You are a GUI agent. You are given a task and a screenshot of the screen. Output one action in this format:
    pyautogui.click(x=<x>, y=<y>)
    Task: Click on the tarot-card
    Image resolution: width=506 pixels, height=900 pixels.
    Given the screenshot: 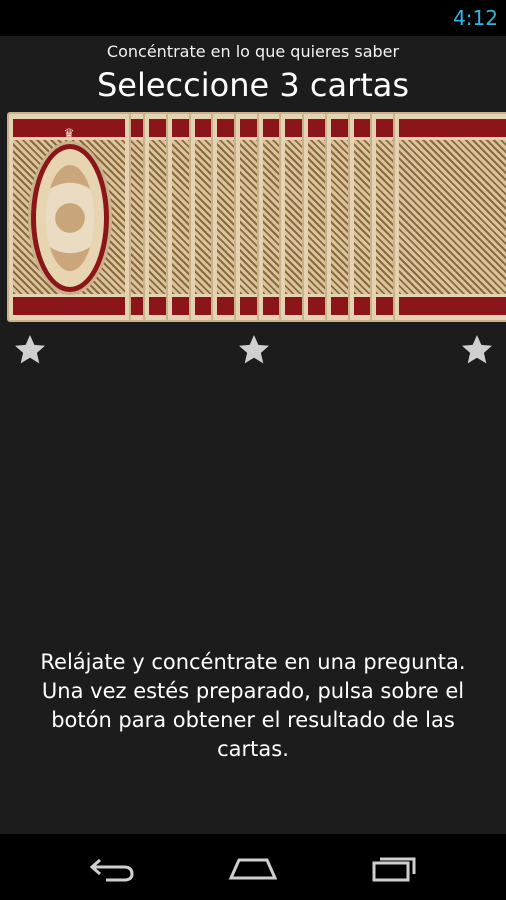 What is the action you would take?
    pyautogui.click(x=449, y=217)
    